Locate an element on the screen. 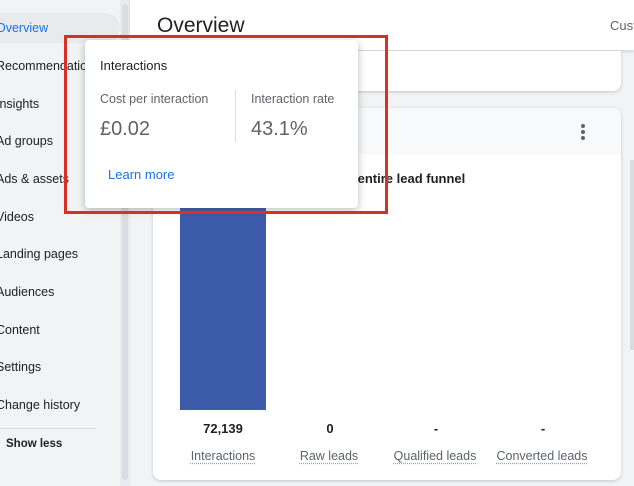 The height and width of the screenshot is (486, 634). sidebar-item-change-history: Change history is located at coordinates (60, 405).